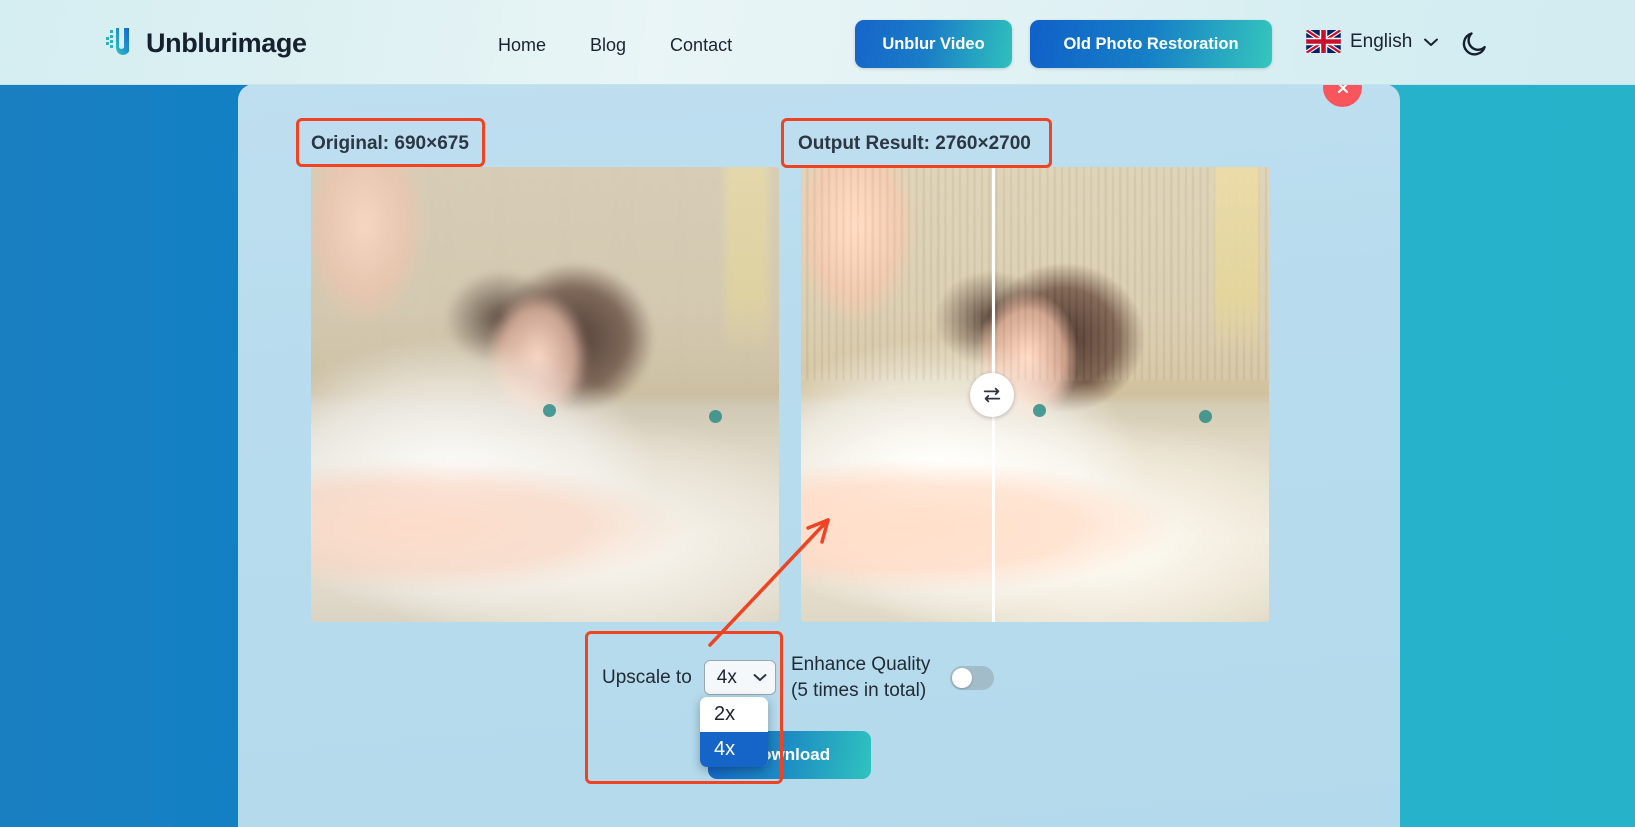 This screenshot has height=827, width=1635. What do you see at coordinates (734, 749) in the screenshot?
I see `upscale-option-4x: 4x` at bounding box center [734, 749].